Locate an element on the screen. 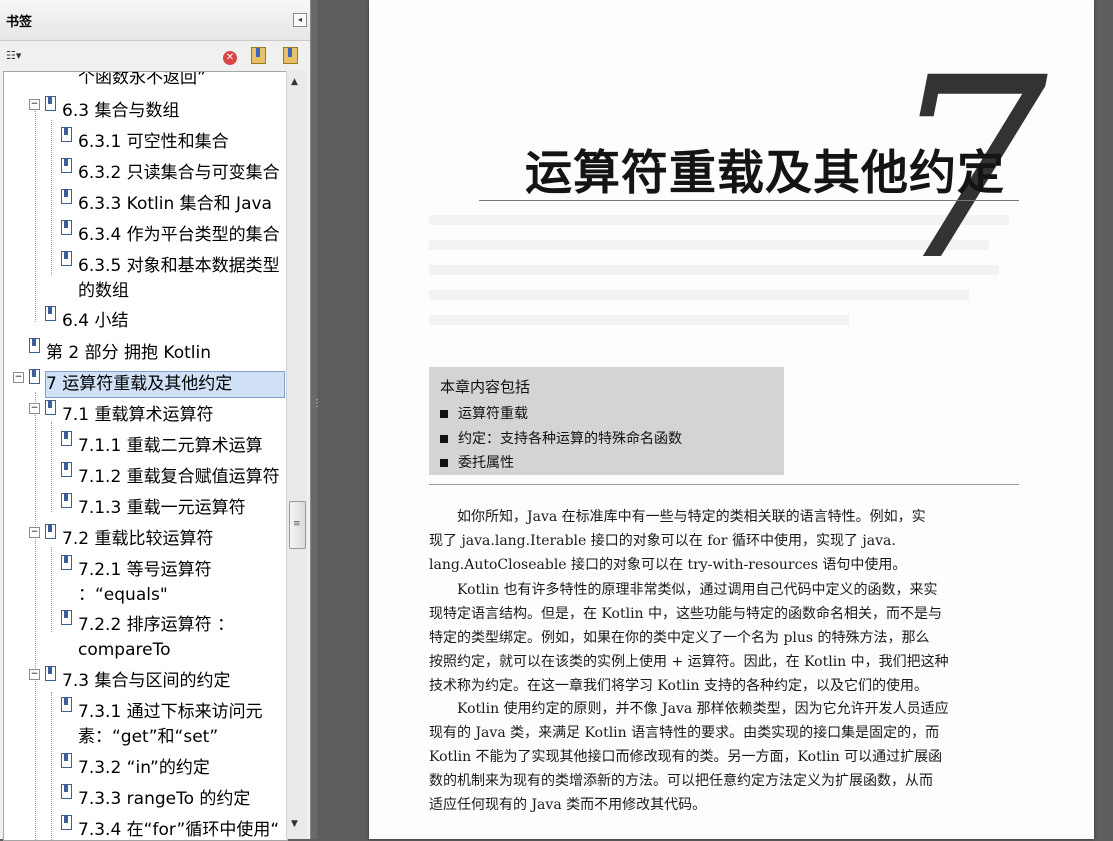 The width and height of the screenshot is (1113, 841). delete-icon: ✕ is located at coordinates (230, 58).